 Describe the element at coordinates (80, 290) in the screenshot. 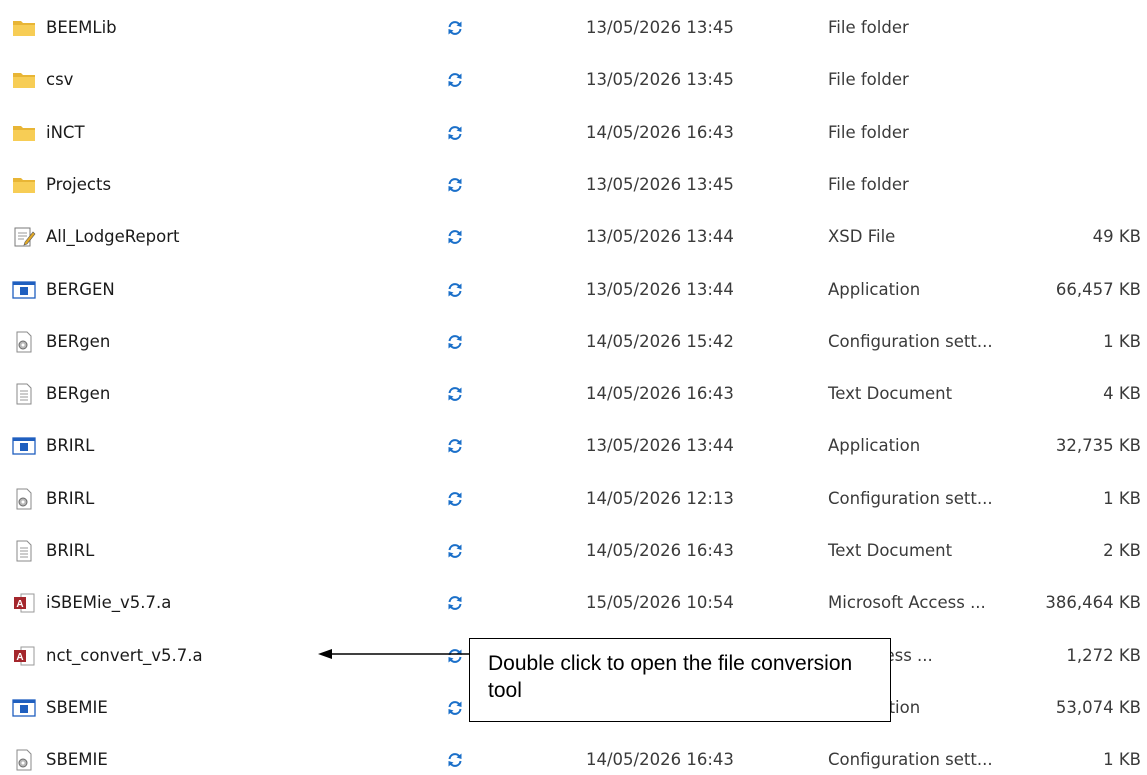

I see `file-name: BERGEN` at that location.